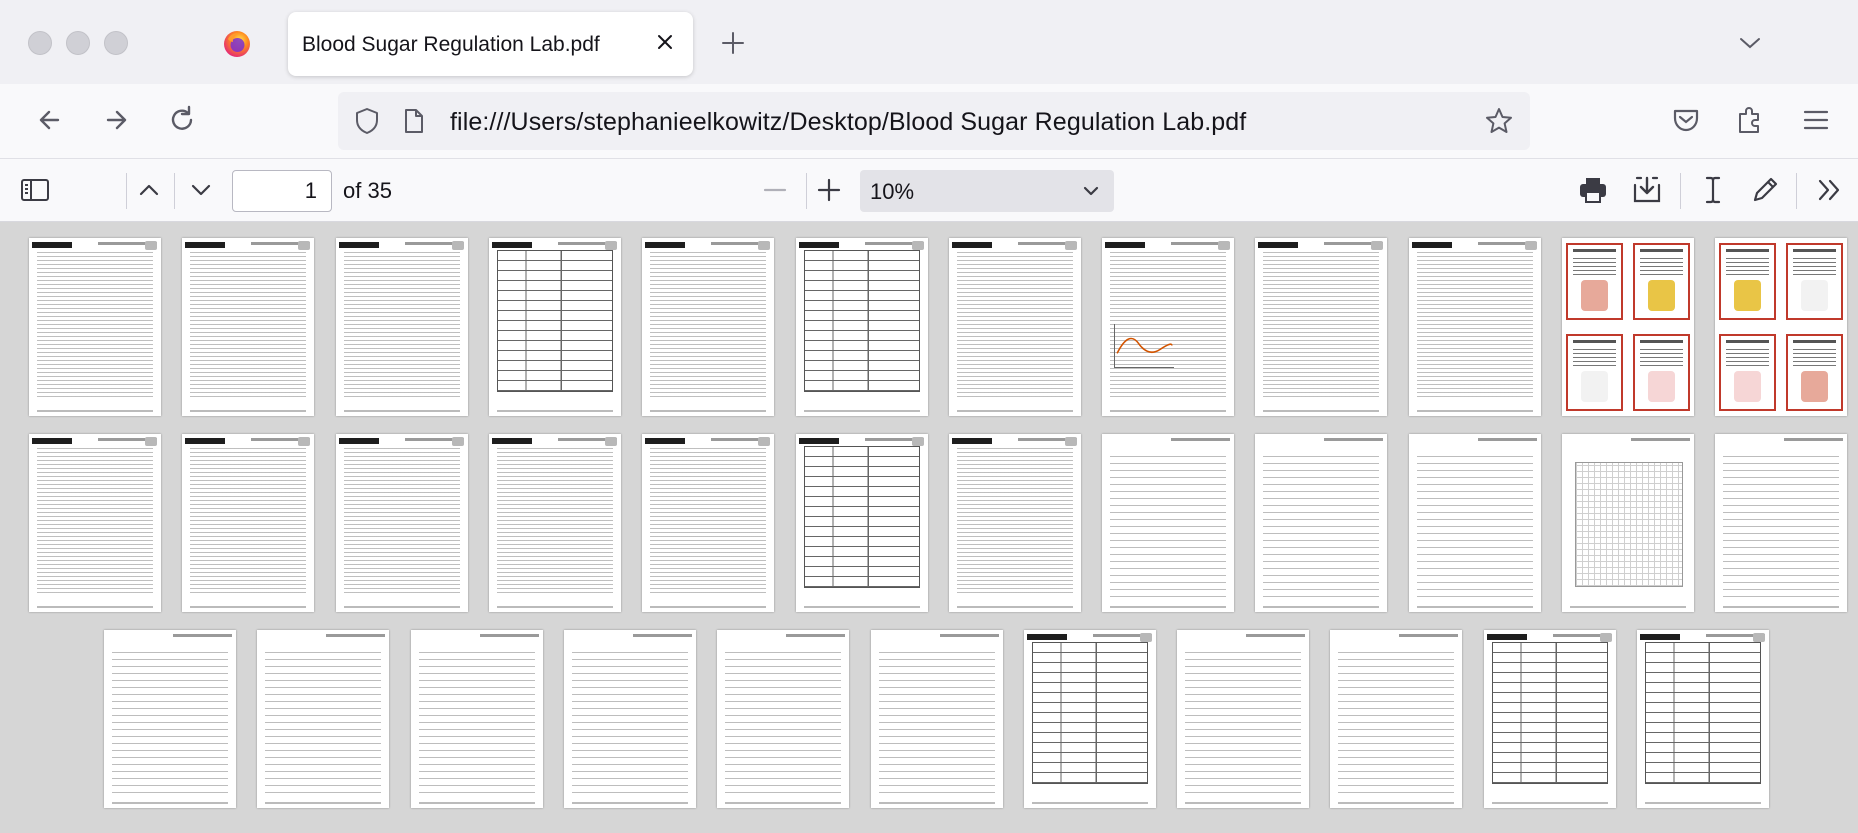 The width and height of the screenshot is (1858, 833). Describe the element at coordinates (413, 121) in the screenshot. I see `page-icon` at that location.